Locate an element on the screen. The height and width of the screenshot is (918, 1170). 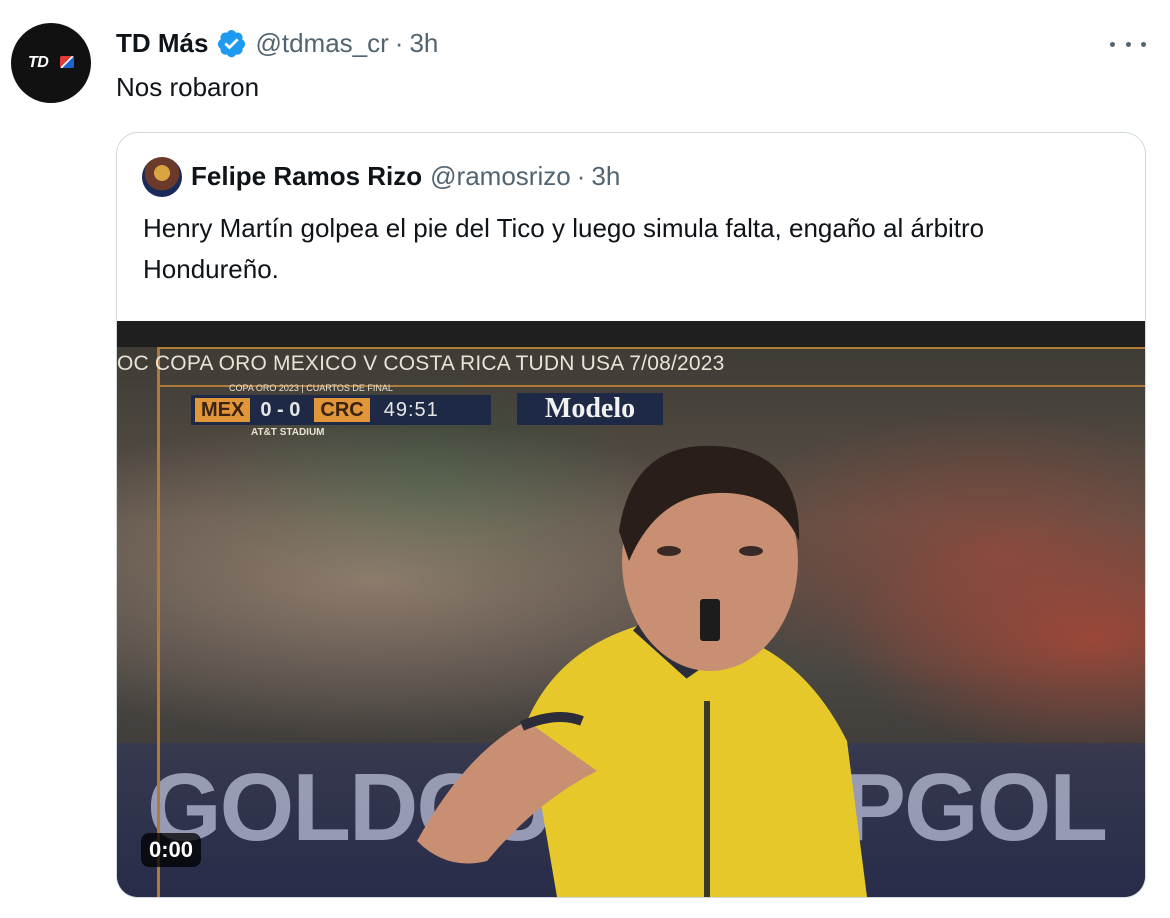
user-handle: @tdmas_cr is located at coordinates (321, 43).